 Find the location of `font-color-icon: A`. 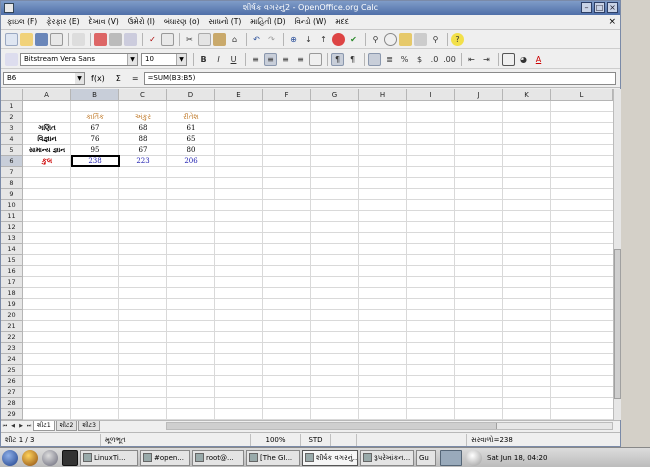

font-color-icon: A is located at coordinates (538, 59).